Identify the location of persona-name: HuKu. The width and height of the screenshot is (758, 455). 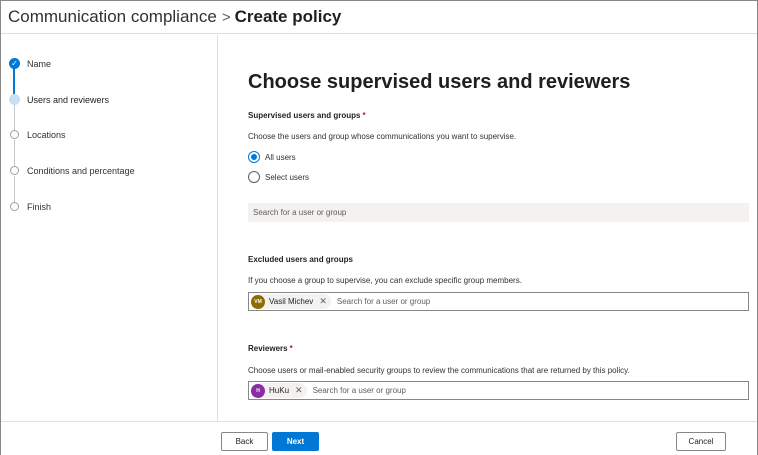
(279, 390).